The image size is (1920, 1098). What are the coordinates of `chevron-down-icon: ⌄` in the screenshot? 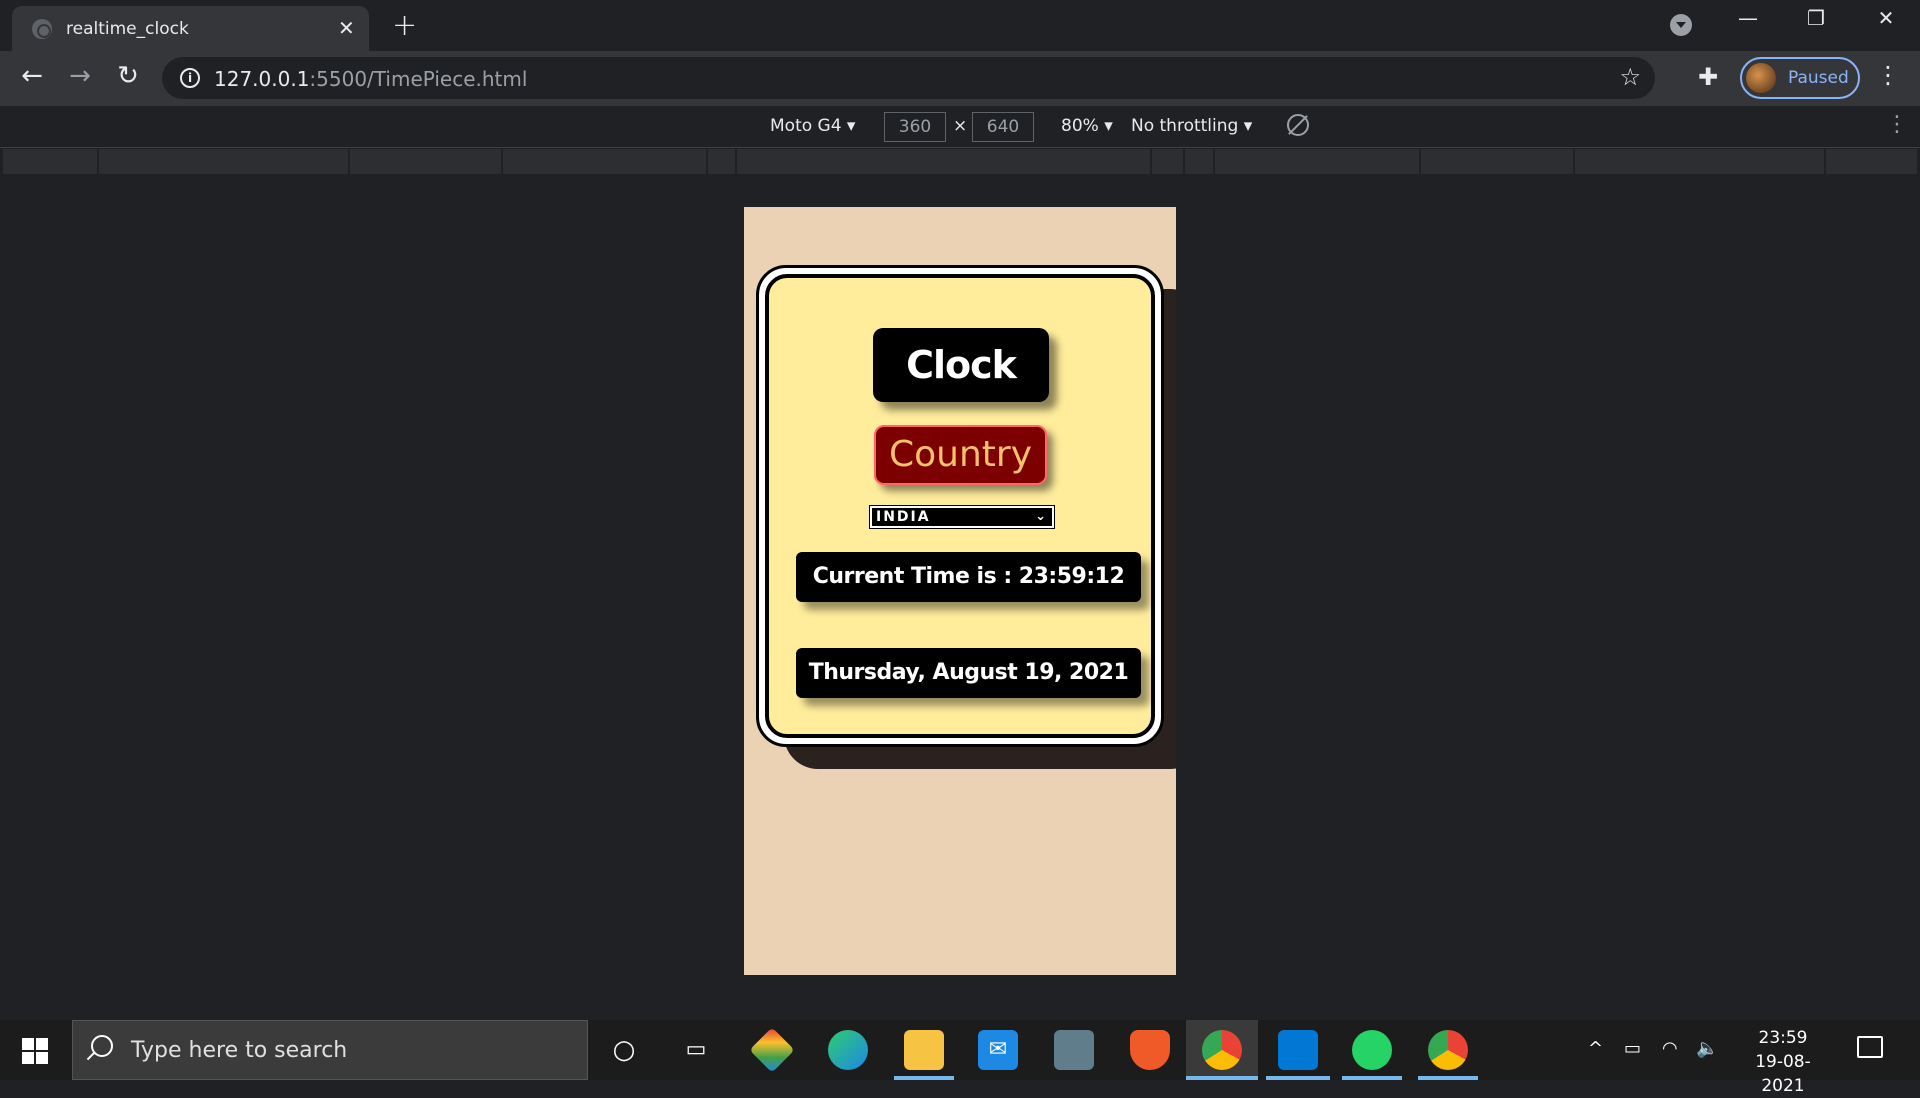 It's located at (1040, 516).